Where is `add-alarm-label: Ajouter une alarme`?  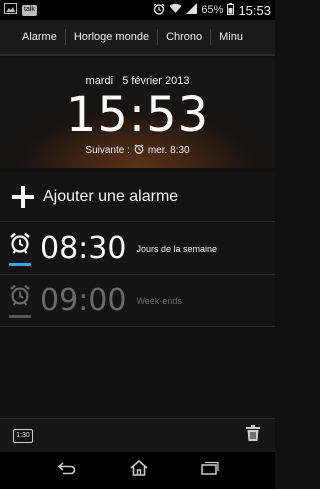
add-alarm-label: Ajouter une alarme is located at coordinates (111, 196).